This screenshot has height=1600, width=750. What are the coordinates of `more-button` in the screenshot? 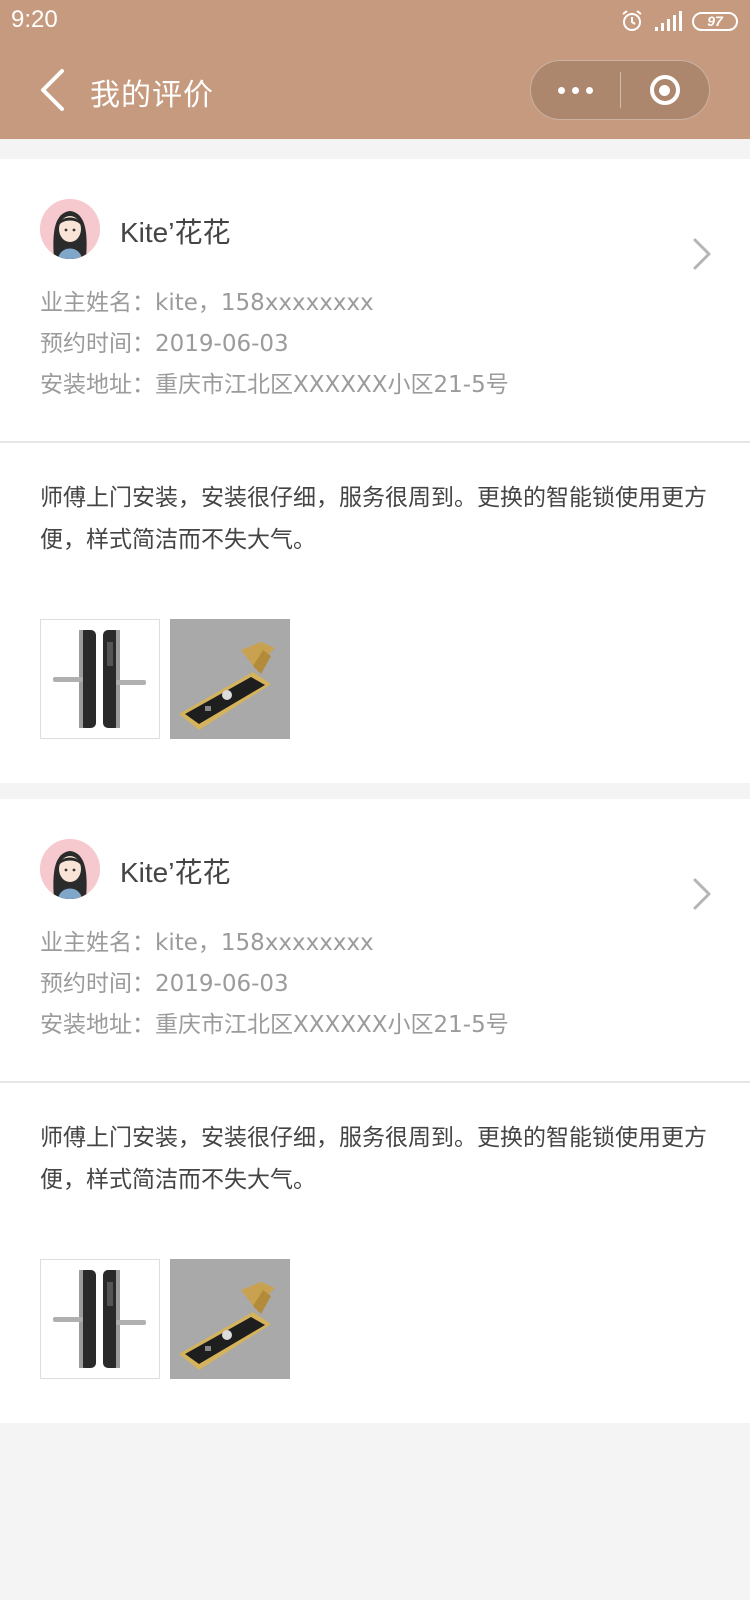 It's located at (575, 90).